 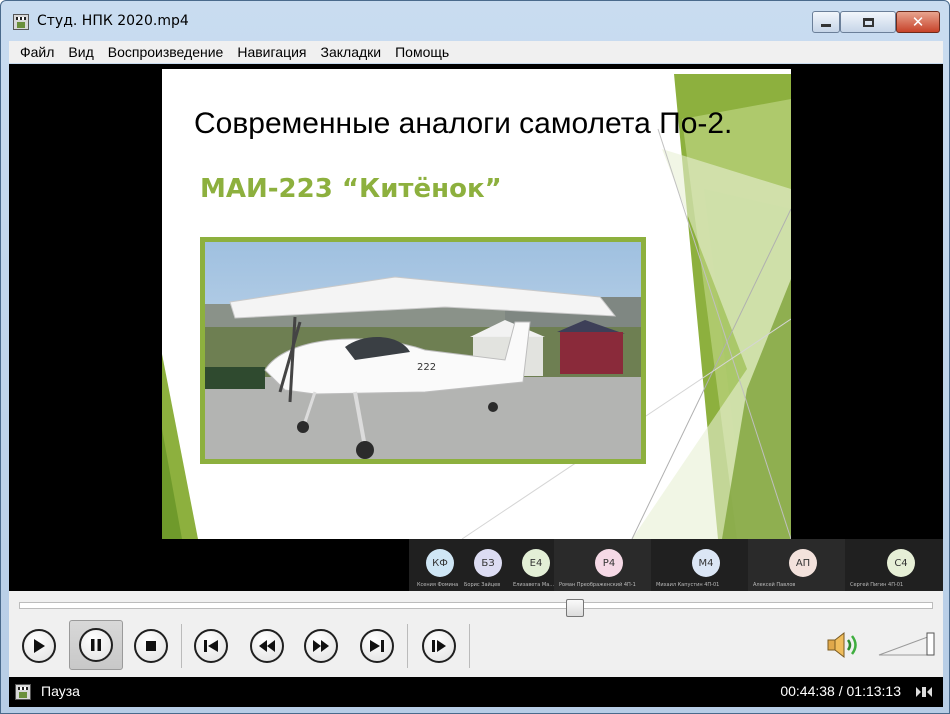 I want to click on participant-avatar: КФ, so click(x=440, y=563).